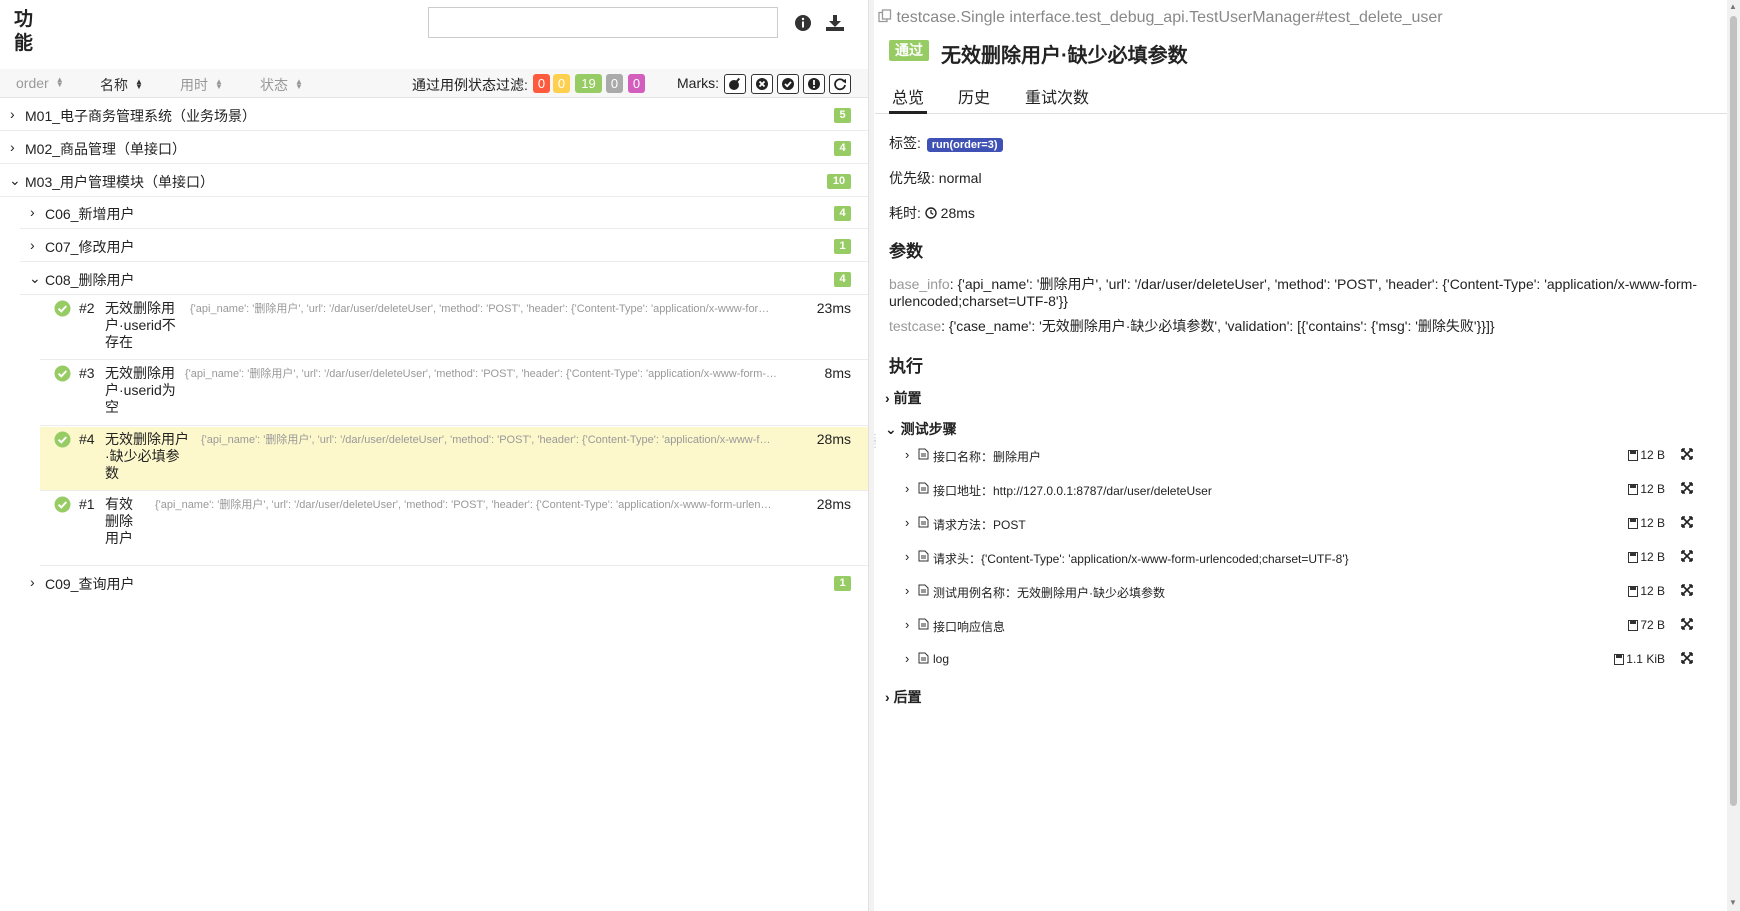 The image size is (1740, 911). Describe the element at coordinates (434, 215) in the screenshot. I see `tree-node-c06: › C06_新增用户 4` at that location.